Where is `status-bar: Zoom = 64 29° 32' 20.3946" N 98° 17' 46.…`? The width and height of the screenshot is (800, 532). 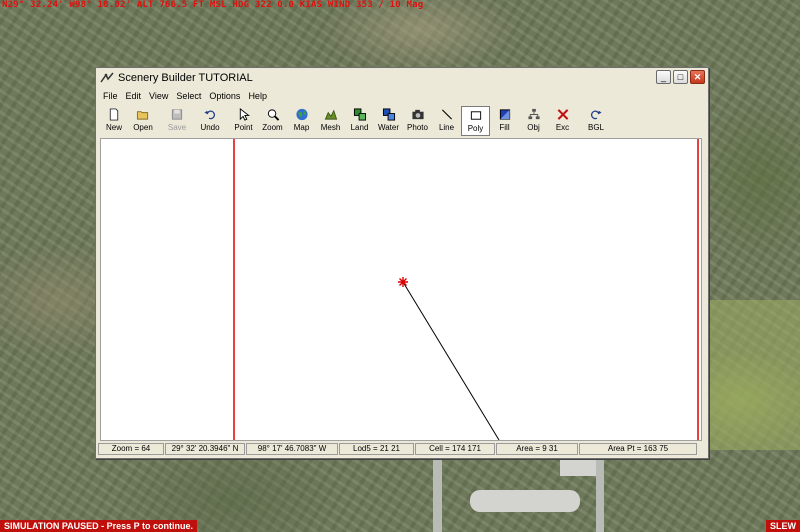
status-bar: Zoom = 64 29° 32' 20.3946" N 98° 17' 46.… is located at coordinates (402, 449).